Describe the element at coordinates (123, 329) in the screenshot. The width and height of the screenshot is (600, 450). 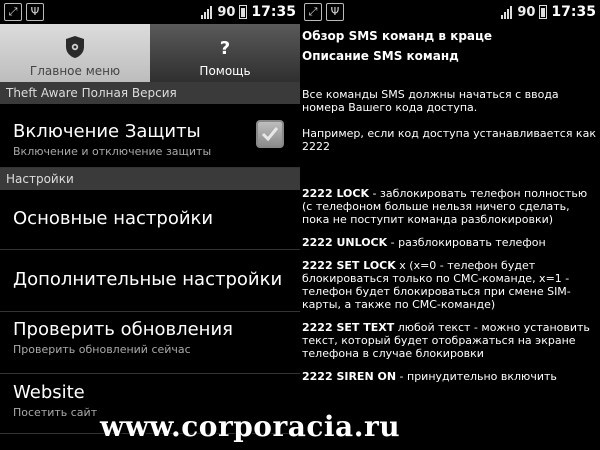
I see `check-updates-title: Проверить обновления` at that location.